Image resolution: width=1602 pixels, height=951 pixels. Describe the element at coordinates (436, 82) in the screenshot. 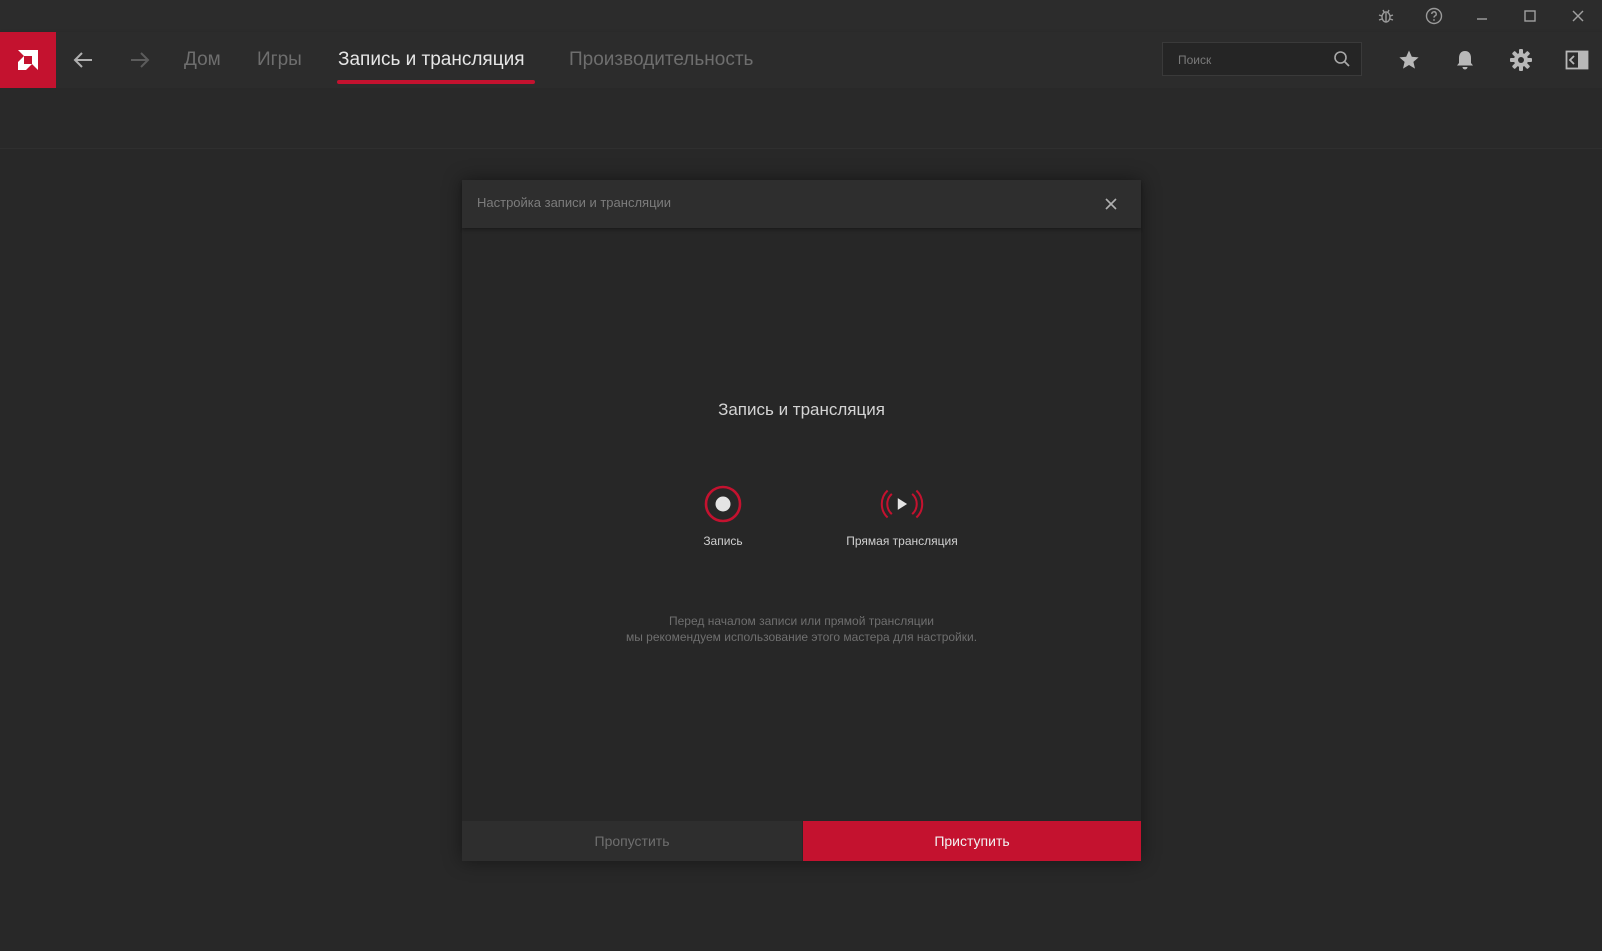

I see `active-tab-indicator` at that location.